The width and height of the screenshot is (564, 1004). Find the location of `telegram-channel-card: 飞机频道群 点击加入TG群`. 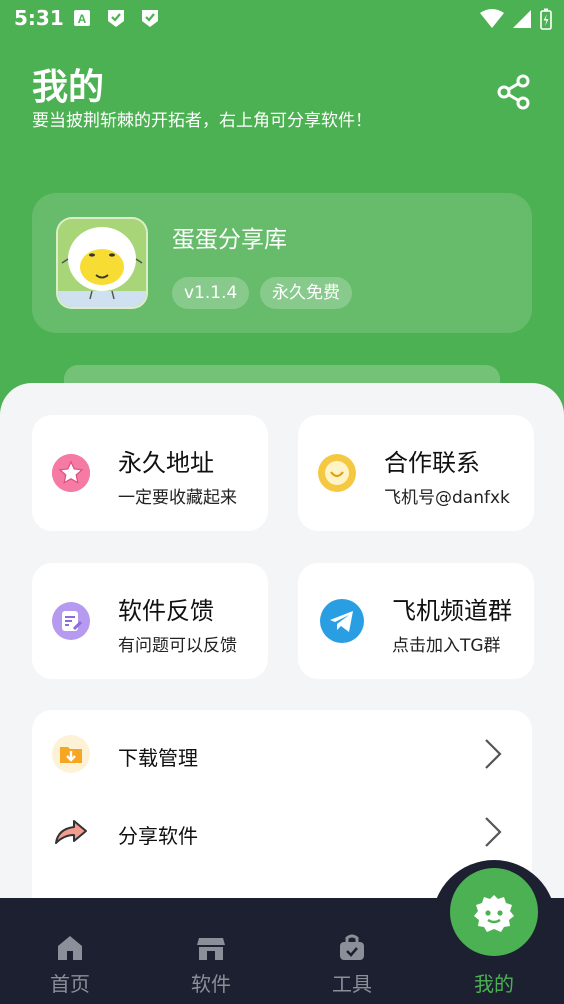

telegram-channel-card: 飞机频道群 点击加入TG群 is located at coordinates (416, 621).